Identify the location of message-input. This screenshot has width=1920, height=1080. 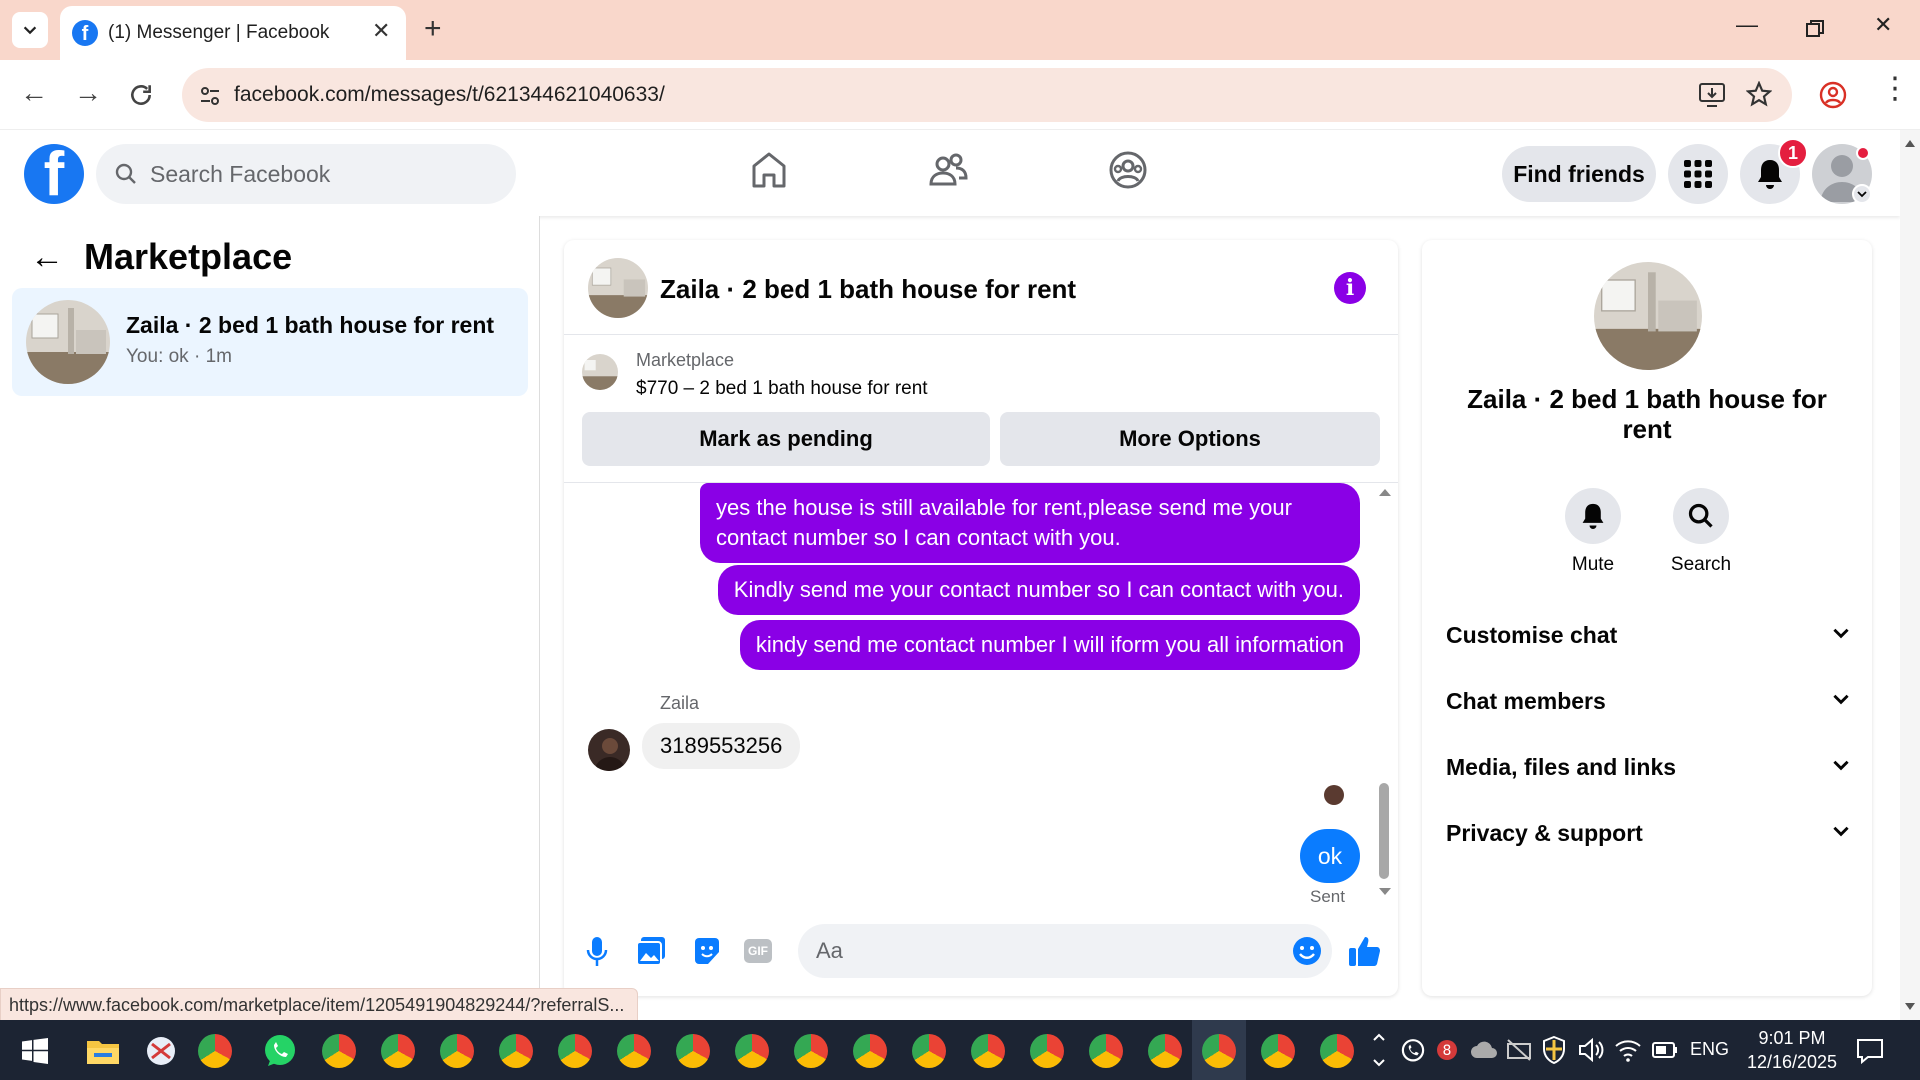
(1036, 951).